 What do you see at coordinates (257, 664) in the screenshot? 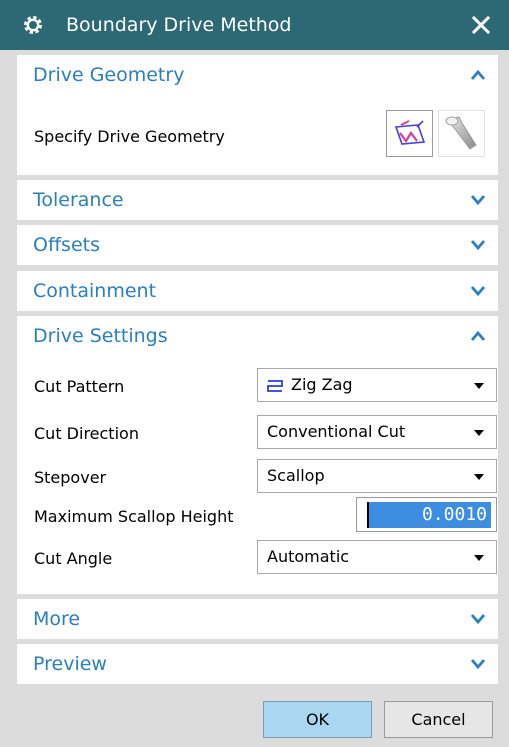
I see `section-header-preview: Preview` at bounding box center [257, 664].